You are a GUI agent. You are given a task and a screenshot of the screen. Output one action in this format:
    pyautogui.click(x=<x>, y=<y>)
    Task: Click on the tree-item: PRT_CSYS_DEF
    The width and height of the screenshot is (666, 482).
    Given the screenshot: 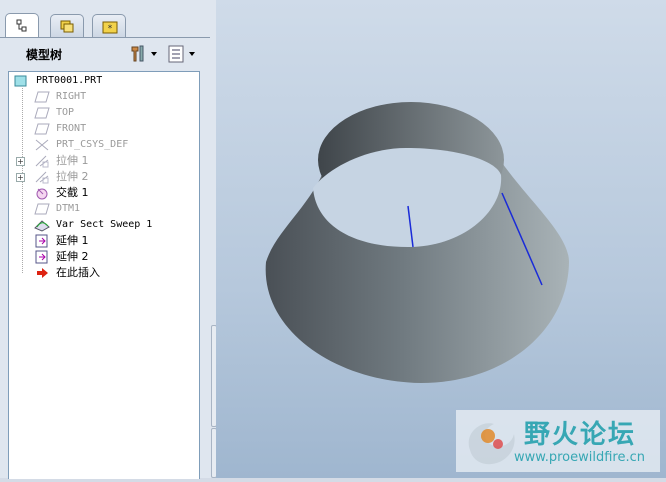 What is the action you would take?
    pyautogui.click(x=103, y=145)
    